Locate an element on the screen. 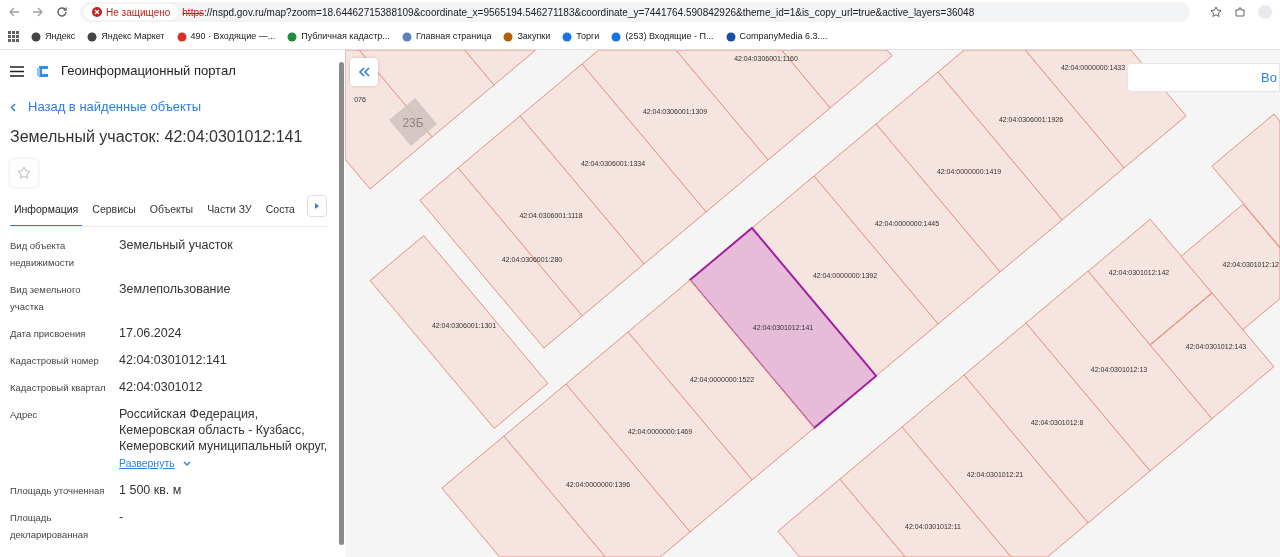 The width and height of the screenshot is (1280, 557). expand-link: Развернуть is located at coordinates (223, 464).